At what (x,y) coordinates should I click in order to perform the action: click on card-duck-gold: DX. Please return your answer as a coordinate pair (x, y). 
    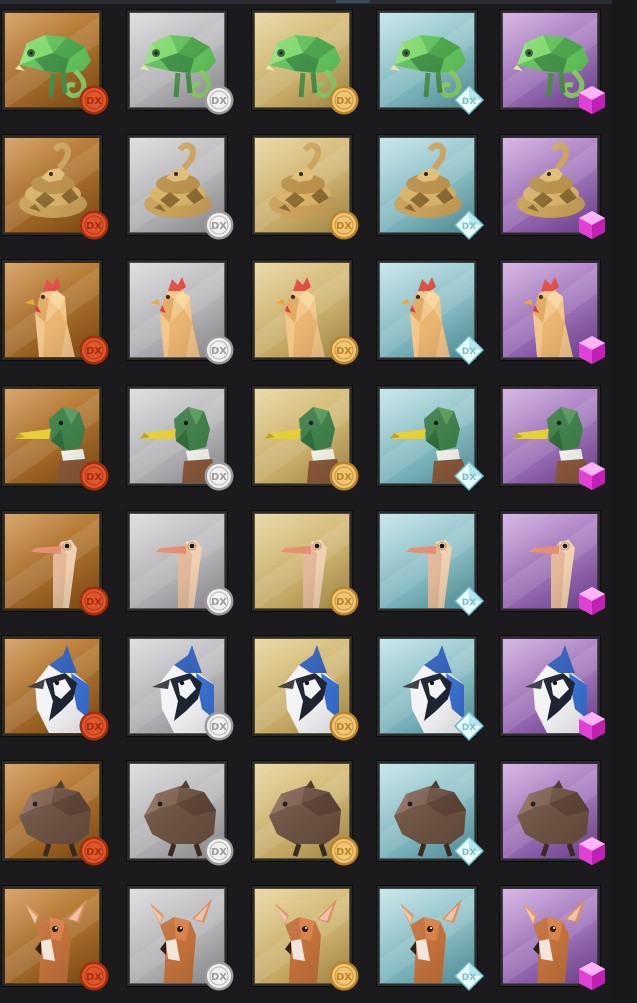
    Looking at the image, I should click on (314, 436).